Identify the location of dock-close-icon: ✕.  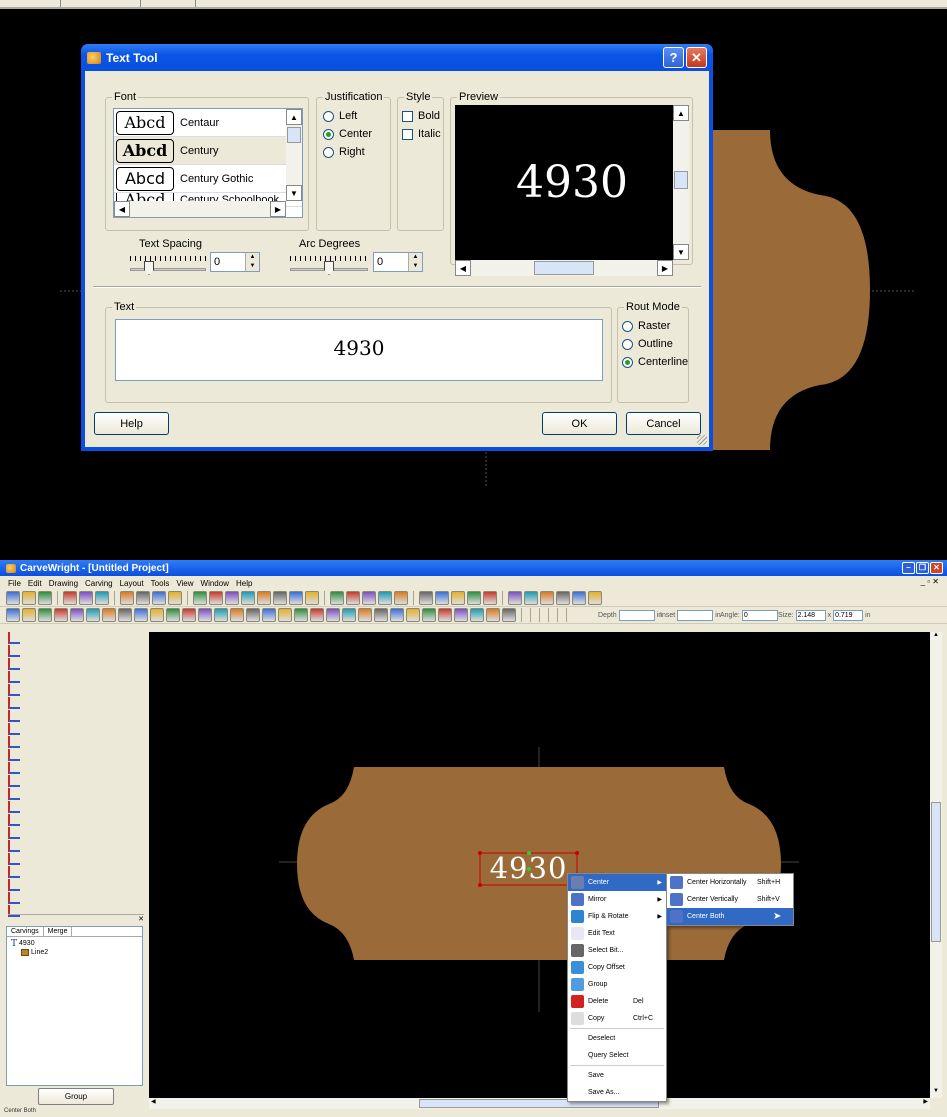
(76, 918).